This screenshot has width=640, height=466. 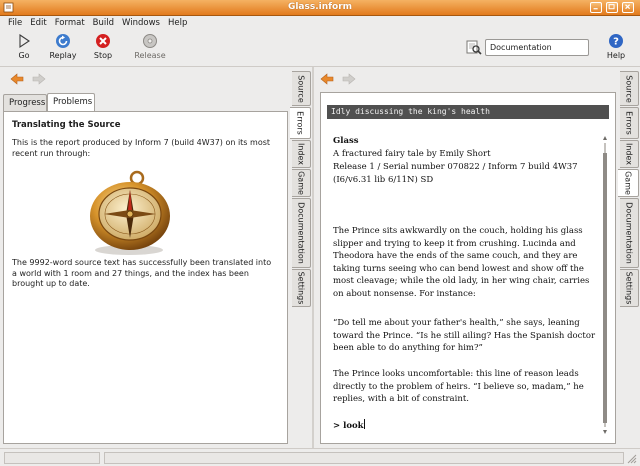 I want to click on left-nav-row, so click(x=146, y=79).